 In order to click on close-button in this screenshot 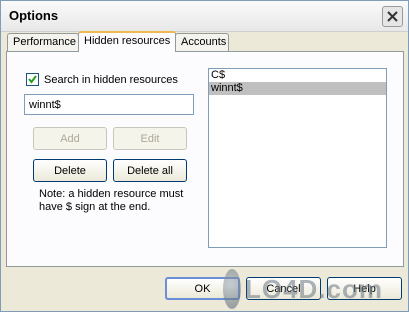, I will do `click(392, 16)`.